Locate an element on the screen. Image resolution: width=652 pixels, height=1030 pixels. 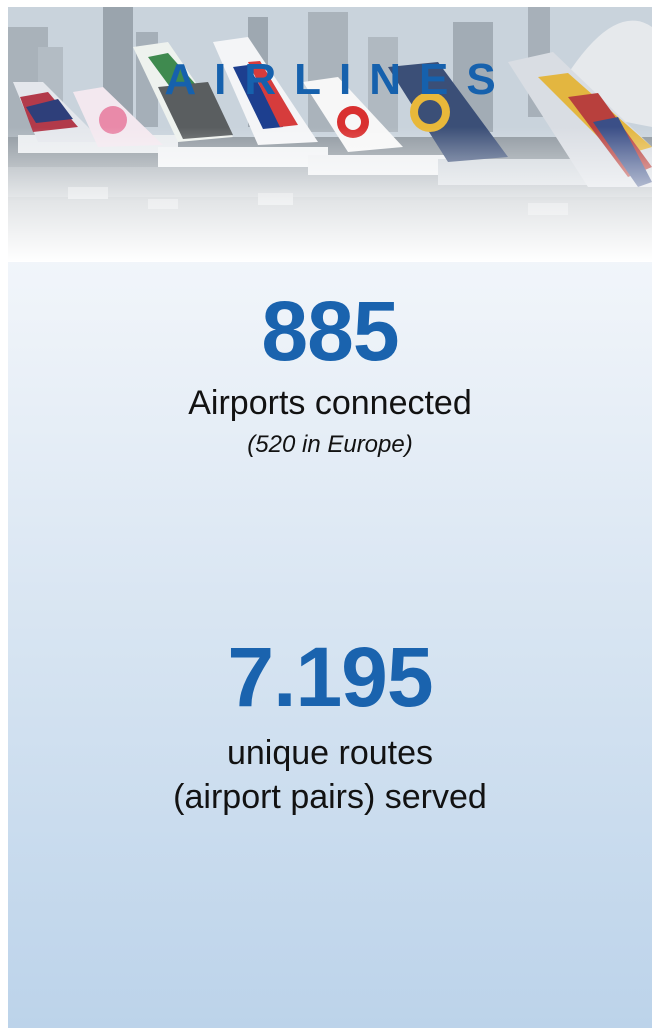
routes-count: 7.195 is located at coordinates (330, 677).